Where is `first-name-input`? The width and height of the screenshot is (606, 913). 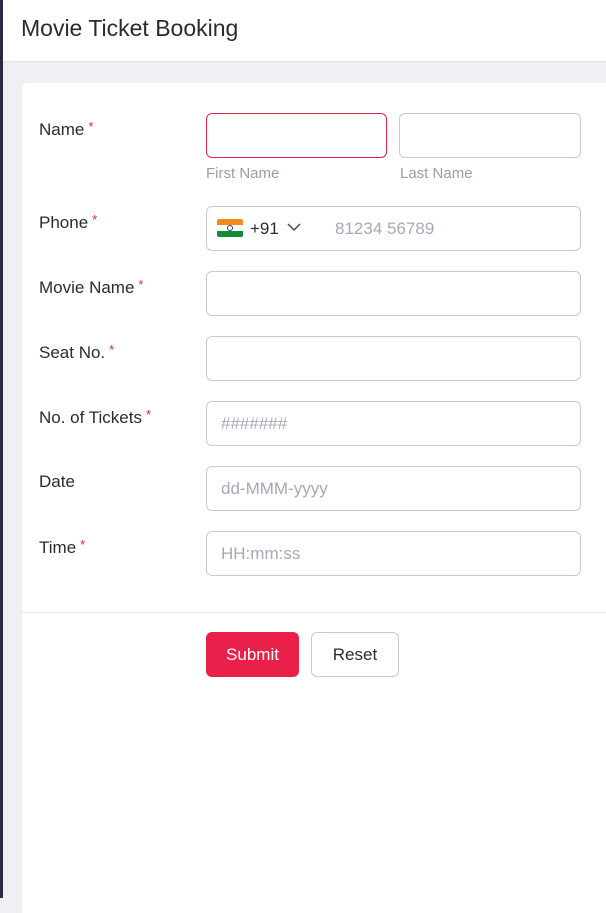
first-name-input is located at coordinates (296, 135).